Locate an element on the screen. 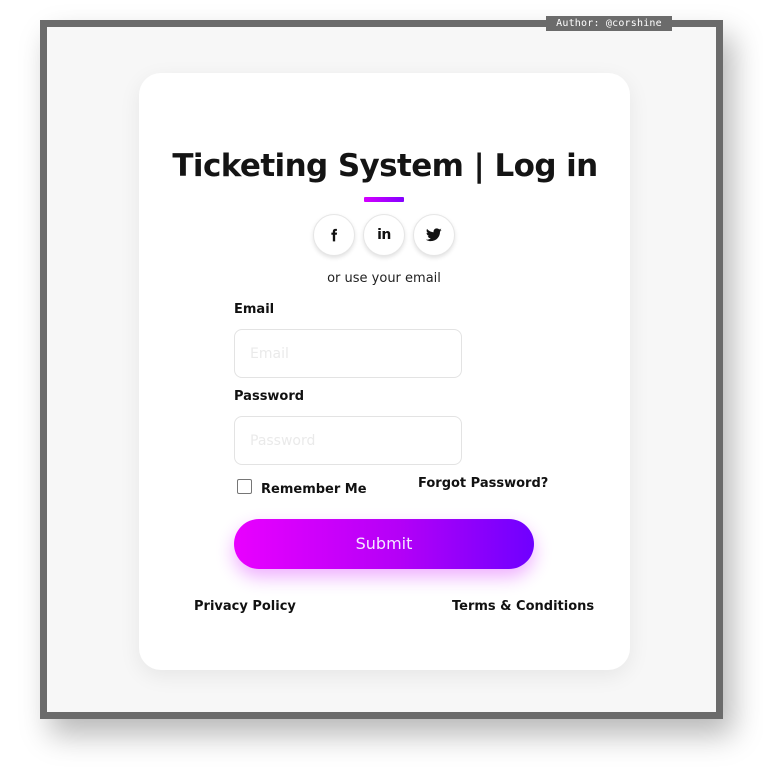 This screenshot has height=774, width=763. linkedin-button: in is located at coordinates (384, 235).